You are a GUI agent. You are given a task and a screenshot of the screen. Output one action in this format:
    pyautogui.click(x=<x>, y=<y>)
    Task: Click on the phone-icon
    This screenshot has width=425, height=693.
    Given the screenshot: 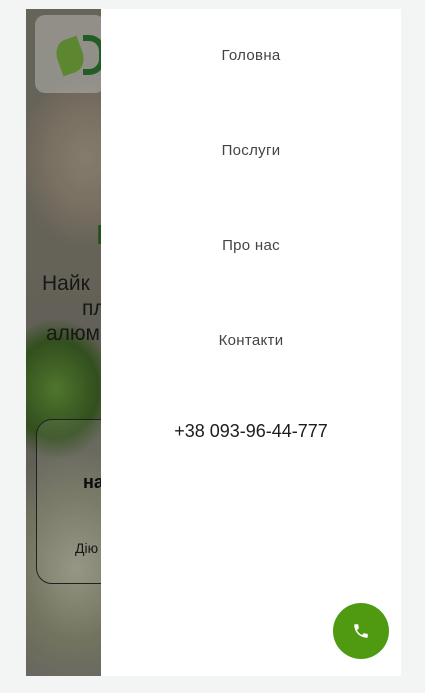 What is the action you would take?
    pyautogui.click(x=361, y=631)
    